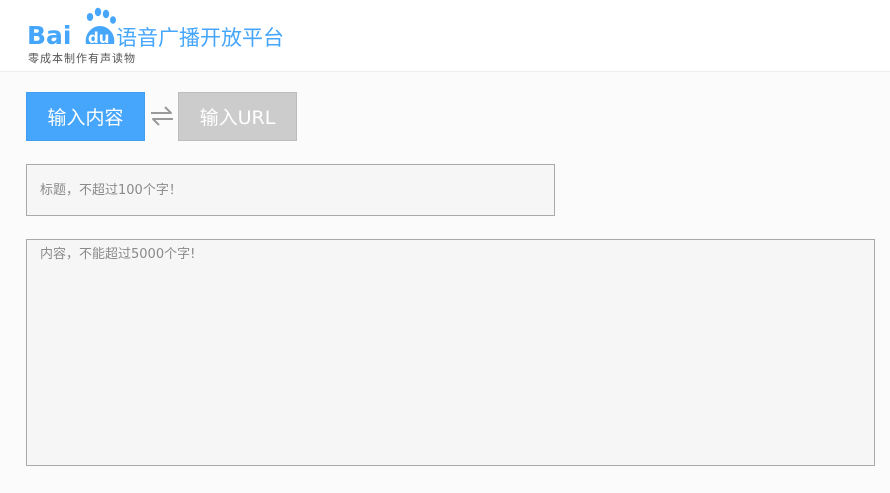 The width and height of the screenshot is (890, 493). What do you see at coordinates (237, 116) in the screenshot?
I see `tab-input-url: 输入URL` at bounding box center [237, 116].